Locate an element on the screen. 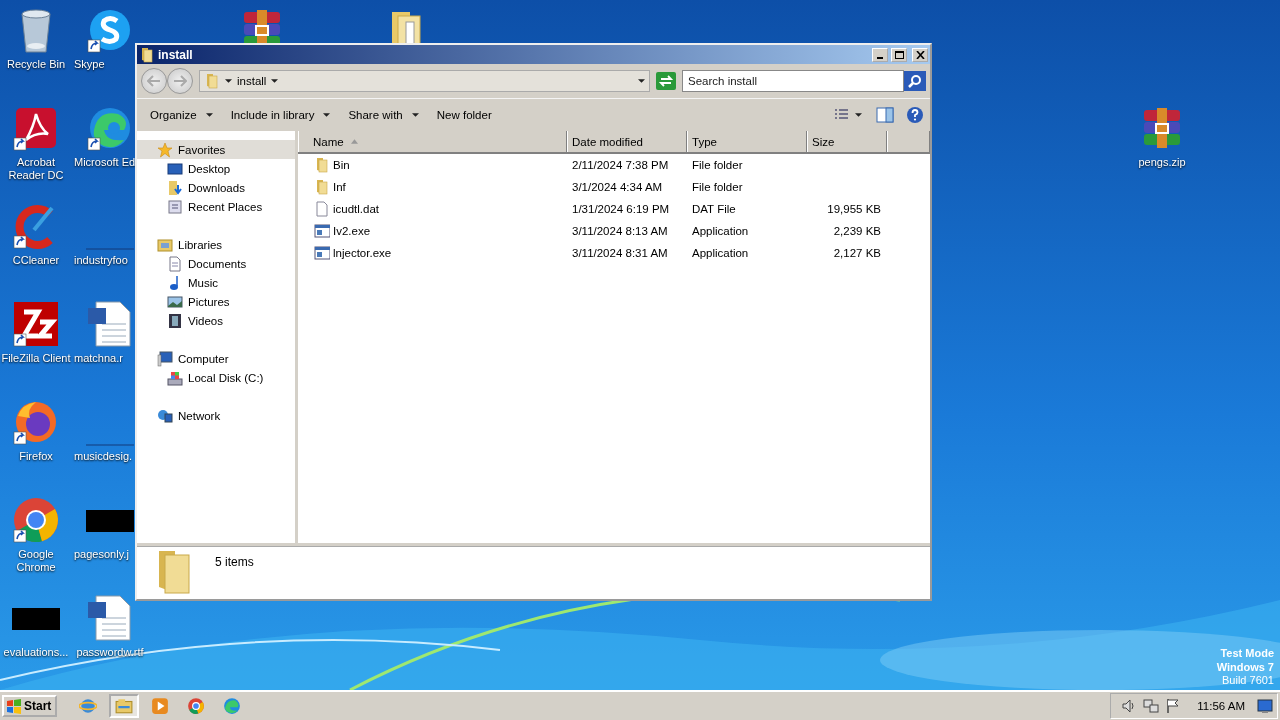 Image resolution: width=1280 pixels, height=720 pixels. maximize-button is located at coordinates (899, 54).